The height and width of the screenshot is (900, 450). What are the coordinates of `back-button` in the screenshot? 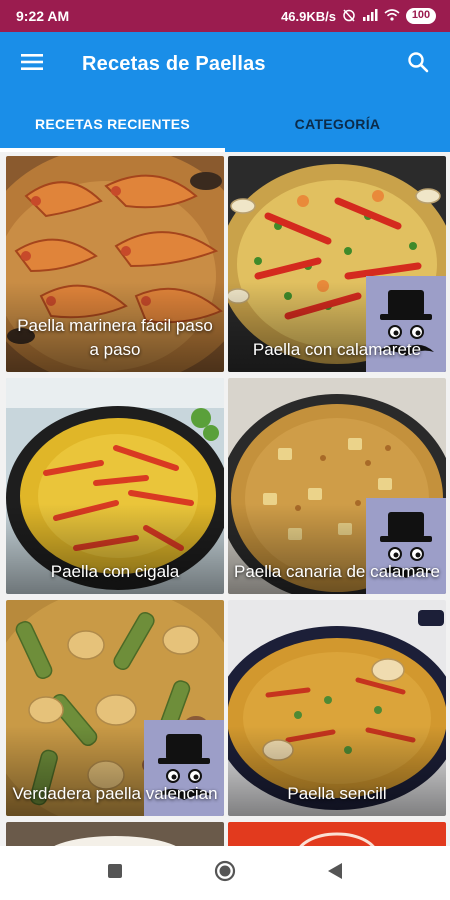 It's located at (335, 873).